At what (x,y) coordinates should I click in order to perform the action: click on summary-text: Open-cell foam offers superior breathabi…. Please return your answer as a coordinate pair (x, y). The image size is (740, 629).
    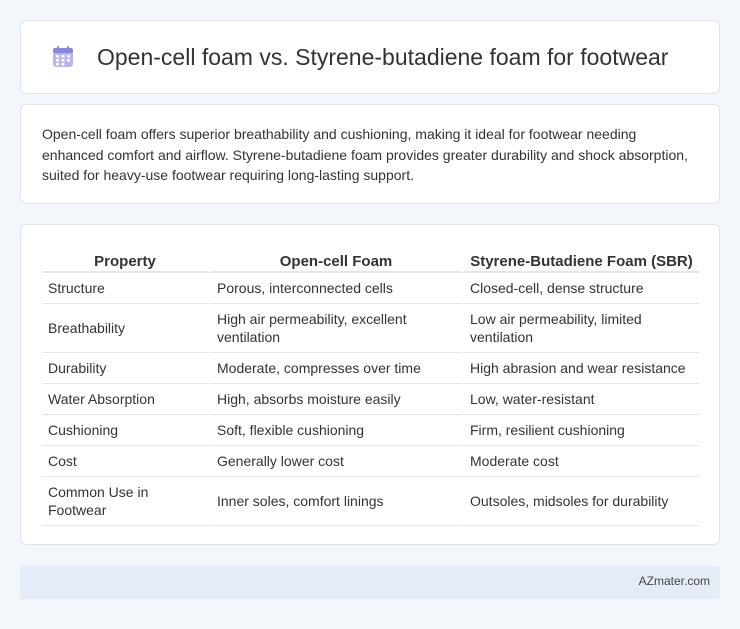
    Looking at the image, I should click on (365, 154).